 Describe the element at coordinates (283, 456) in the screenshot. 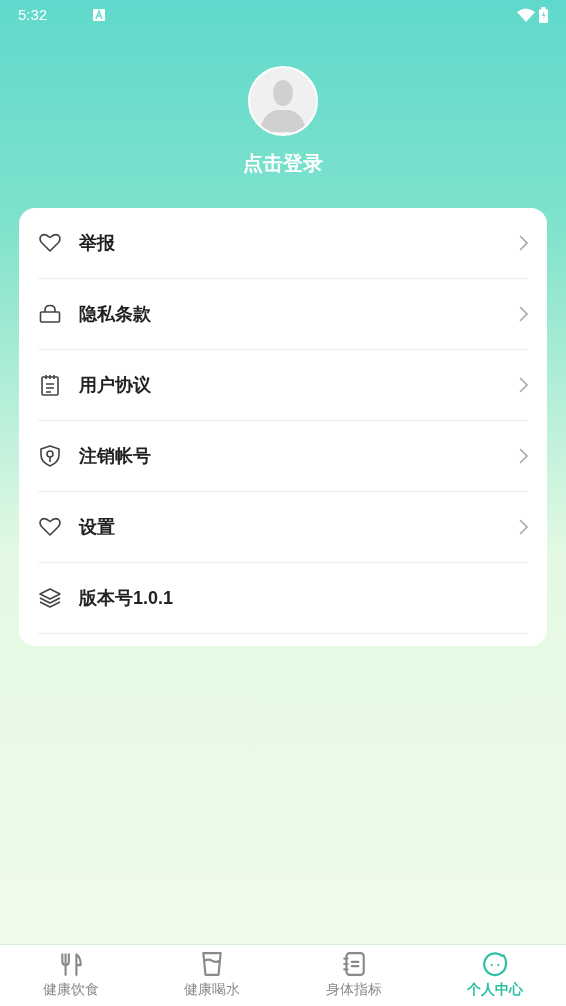

I see `menu-item: 注销帐号` at that location.